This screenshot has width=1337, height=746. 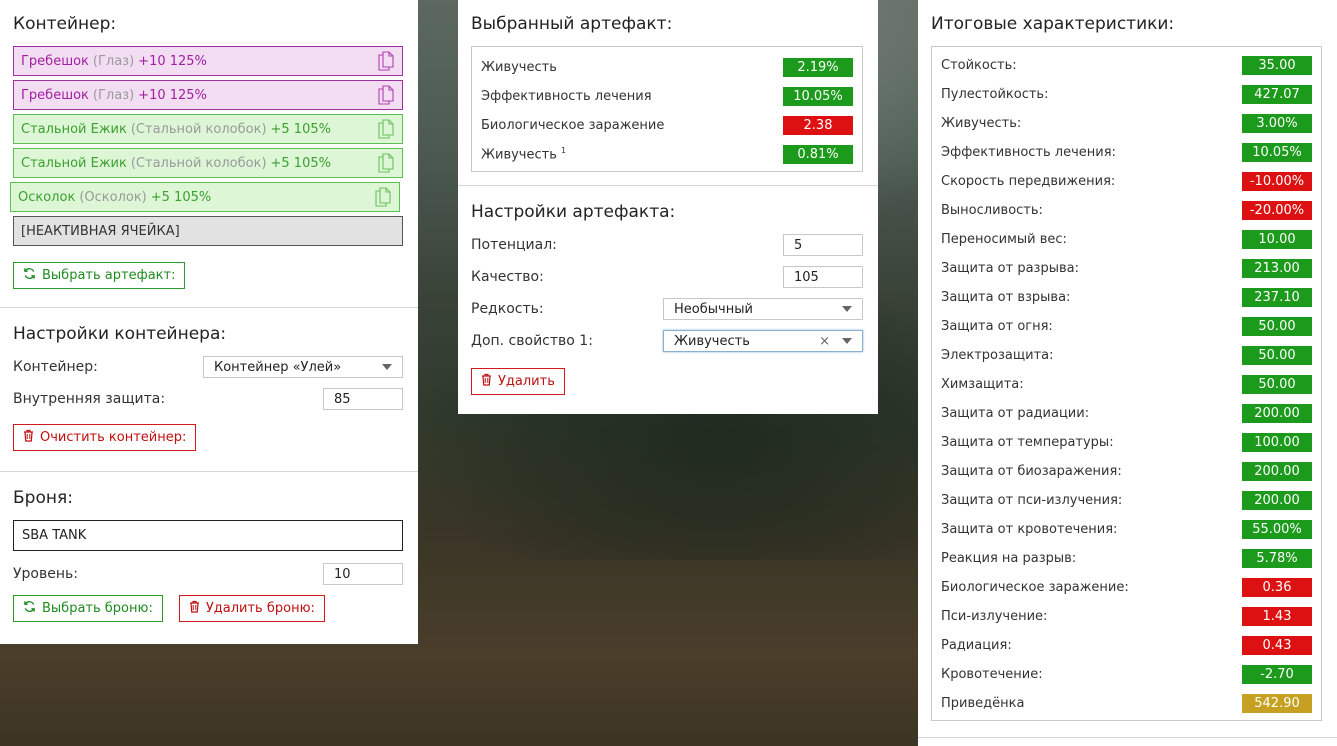 What do you see at coordinates (1277, 94) in the screenshot?
I see `stat-value: 427.07` at bounding box center [1277, 94].